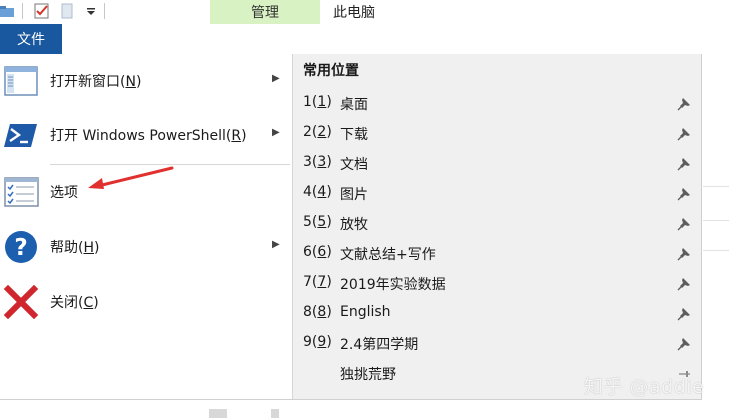 This screenshot has height=418, width=729. I want to click on item-number: 3(3), so click(317, 162).